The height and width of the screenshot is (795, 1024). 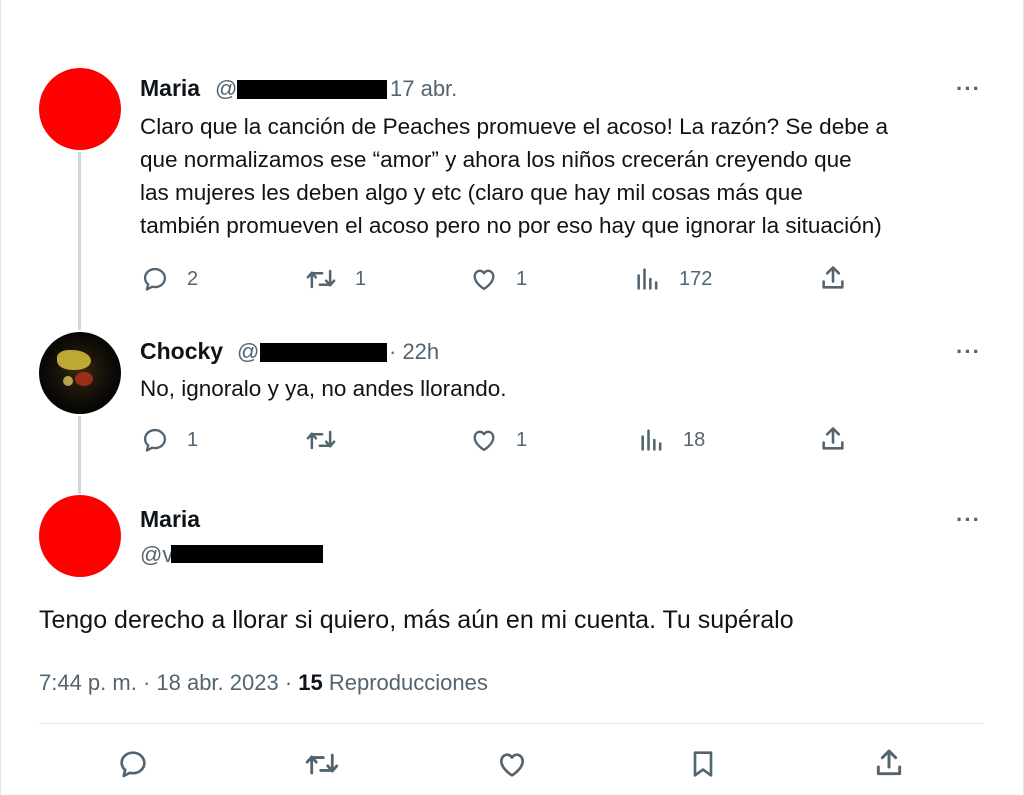 What do you see at coordinates (414, 352) in the screenshot?
I see `tweet-time: · 22h` at bounding box center [414, 352].